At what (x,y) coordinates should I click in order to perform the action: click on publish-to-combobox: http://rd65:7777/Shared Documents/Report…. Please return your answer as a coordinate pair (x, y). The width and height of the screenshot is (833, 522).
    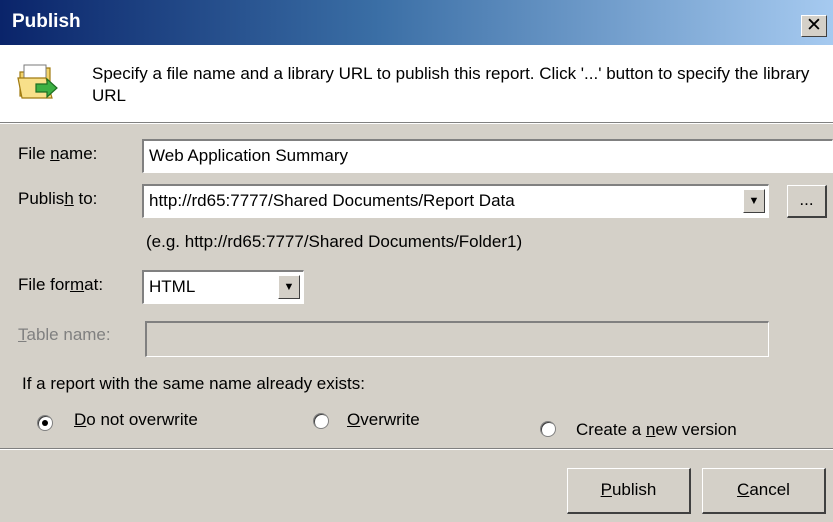
    Looking at the image, I should click on (455, 201).